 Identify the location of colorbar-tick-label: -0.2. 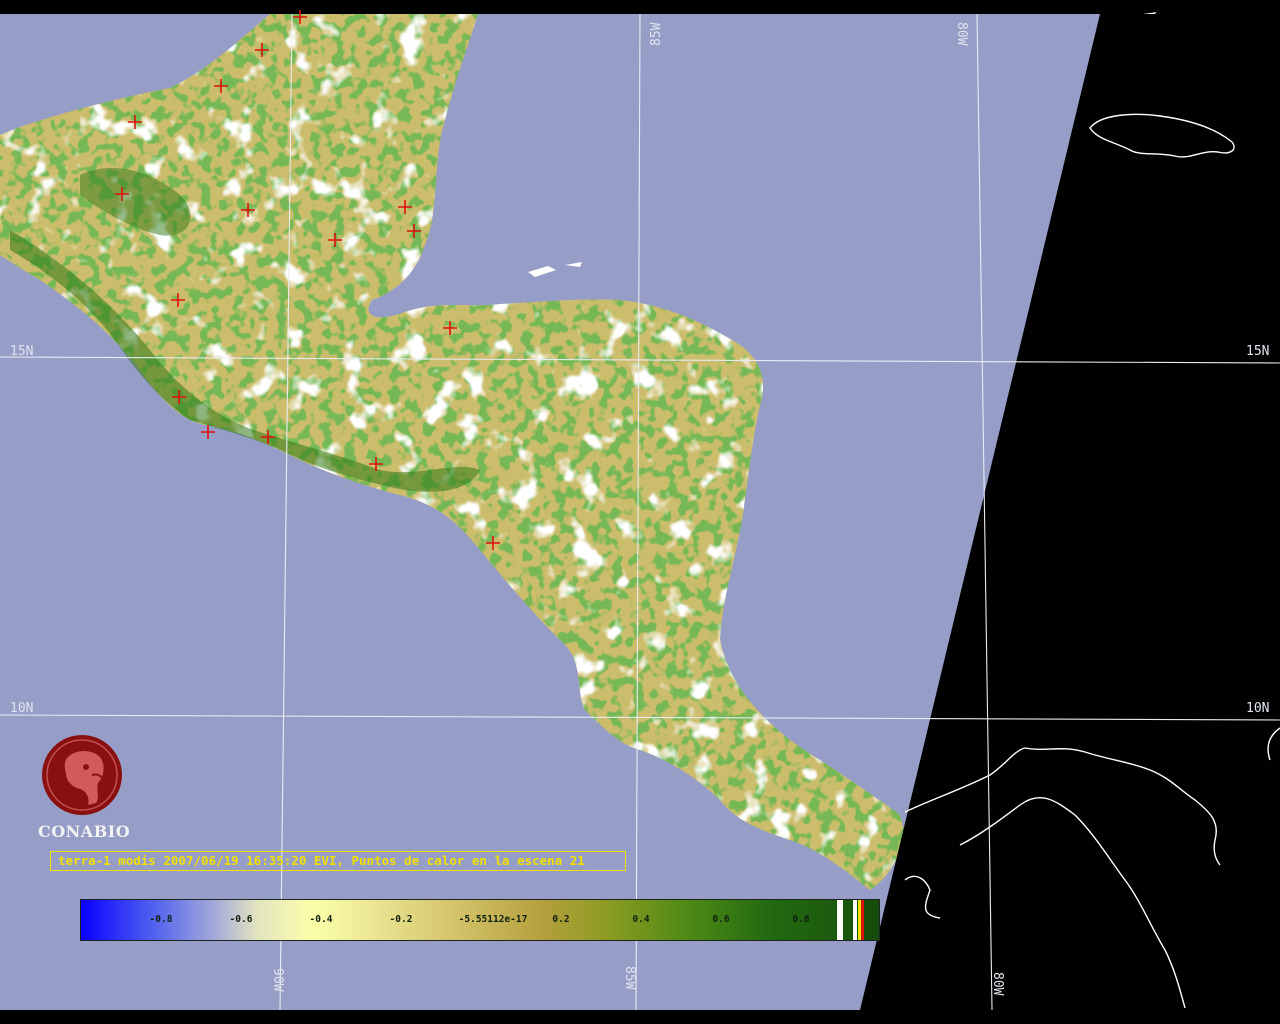
(401, 919).